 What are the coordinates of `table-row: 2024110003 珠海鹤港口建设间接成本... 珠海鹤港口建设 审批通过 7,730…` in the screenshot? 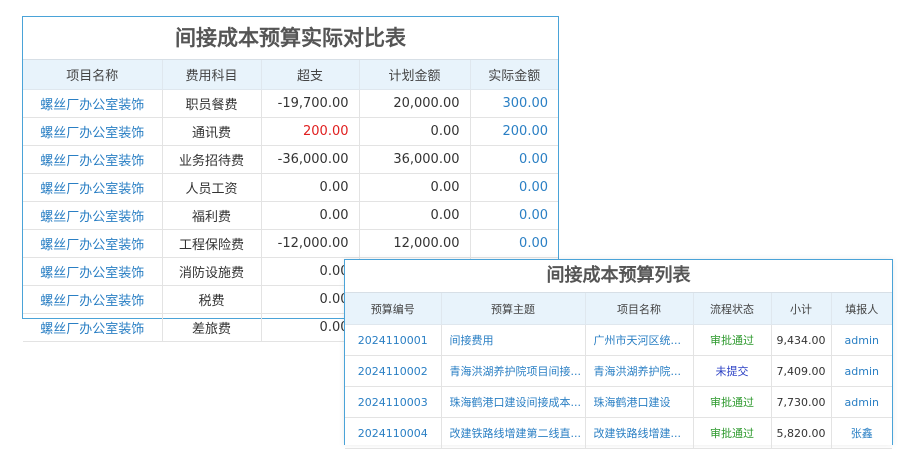 It's located at (618, 402).